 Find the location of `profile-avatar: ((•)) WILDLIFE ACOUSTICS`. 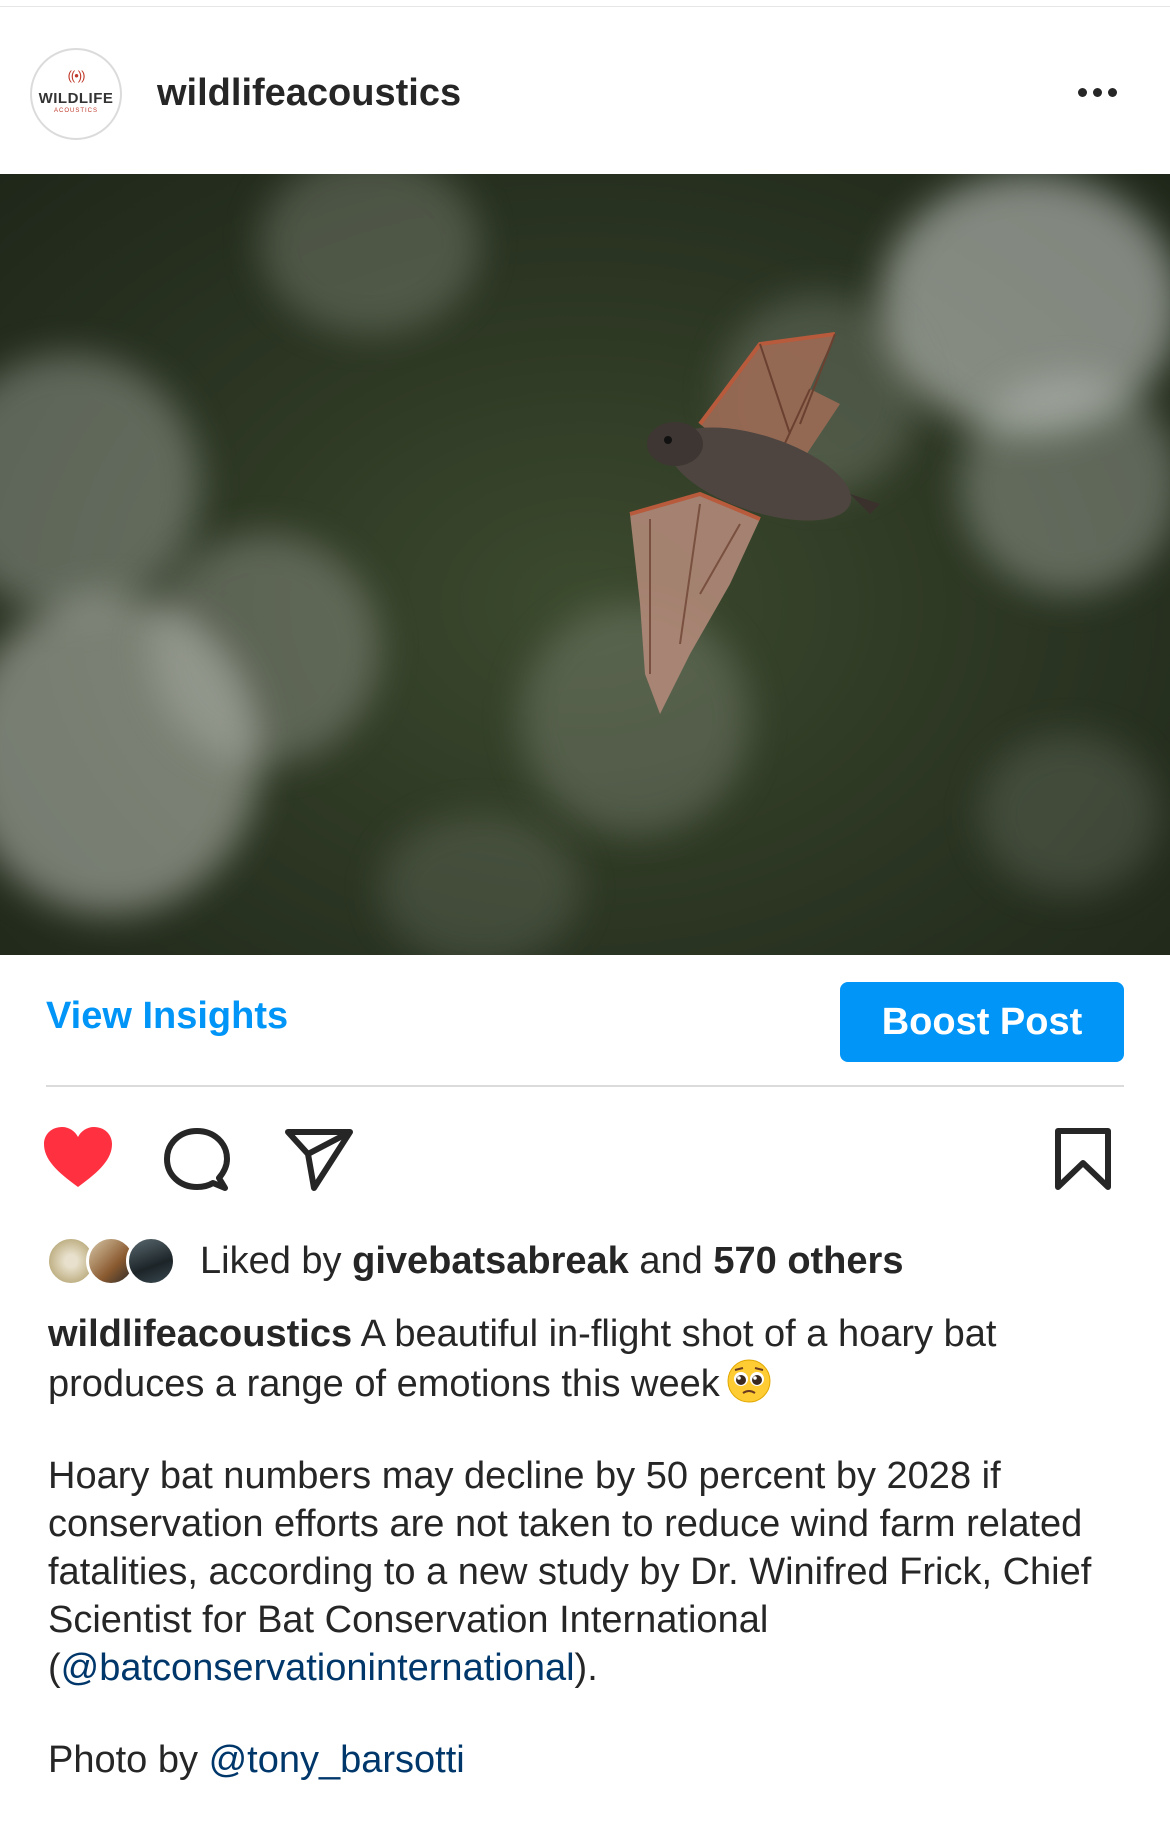

profile-avatar: ((•)) WILDLIFE ACOUSTICS is located at coordinates (76, 94).